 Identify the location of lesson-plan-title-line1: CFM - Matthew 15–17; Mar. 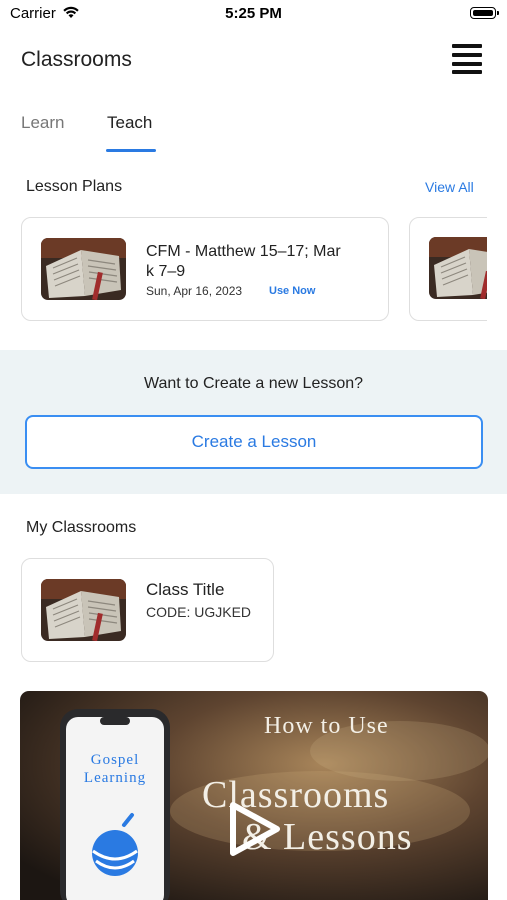
(243, 251).